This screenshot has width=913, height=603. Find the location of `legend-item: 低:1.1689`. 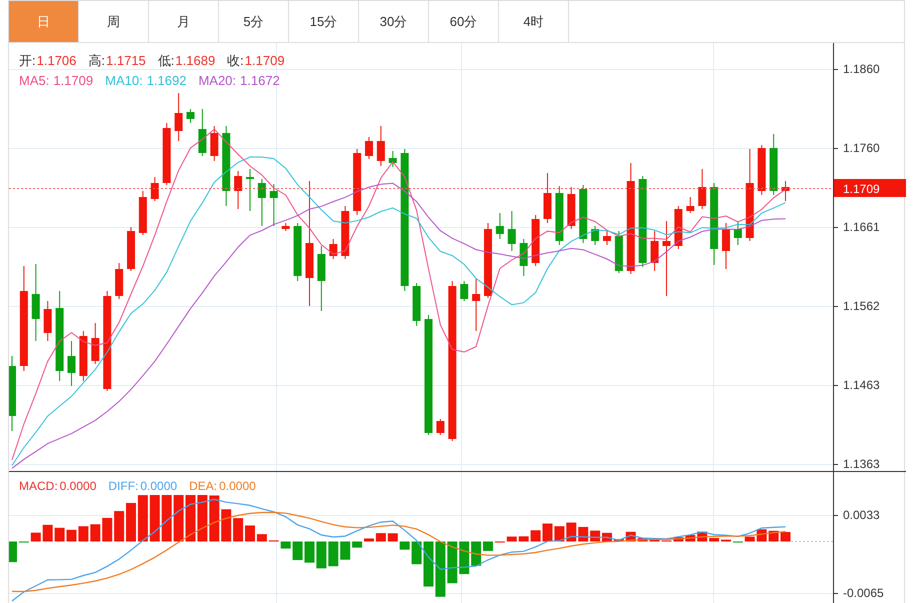

legend-item: 低:1.1689 is located at coordinates (187, 61).